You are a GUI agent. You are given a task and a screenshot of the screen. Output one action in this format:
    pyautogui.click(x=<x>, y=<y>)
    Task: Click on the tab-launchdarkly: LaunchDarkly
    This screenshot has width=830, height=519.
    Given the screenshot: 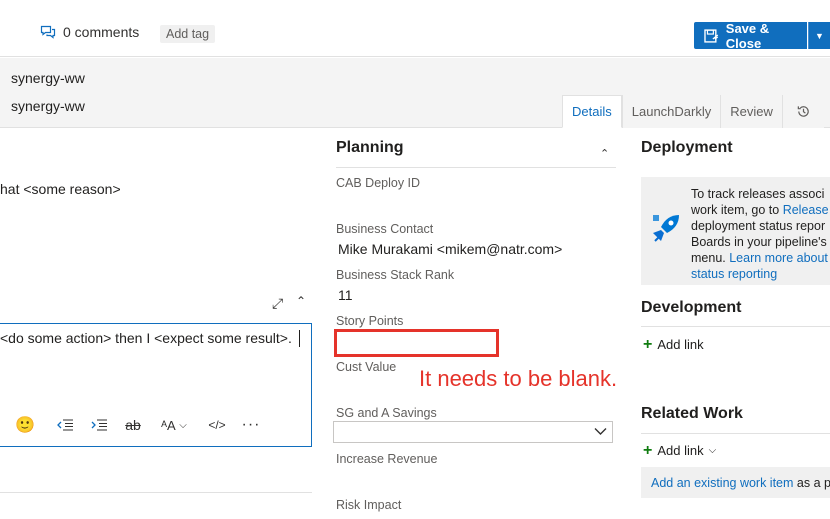 What is the action you would take?
    pyautogui.click(x=671, y=111)
    